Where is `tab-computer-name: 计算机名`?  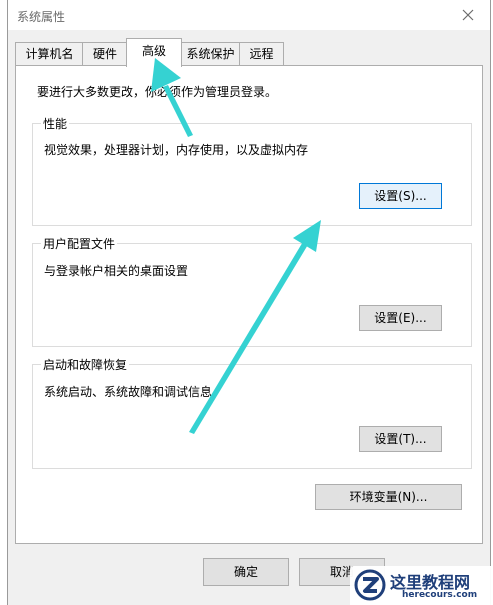 tab-computer-name: 计算机名 is located at coordinates (49, 53).